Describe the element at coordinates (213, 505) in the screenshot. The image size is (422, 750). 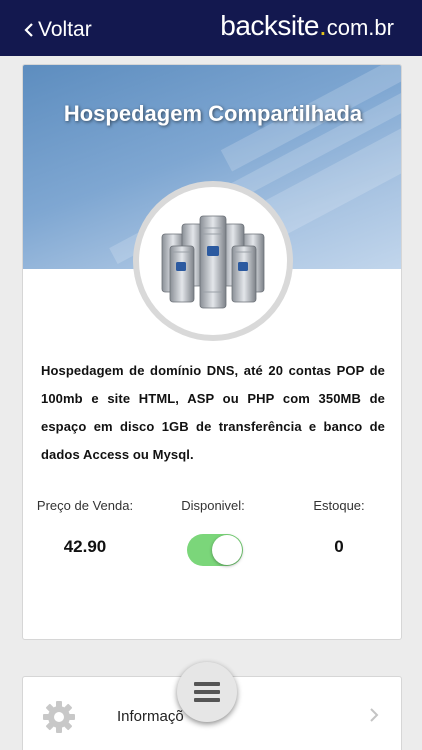
I see `available-label: Disponivel:` at that location.